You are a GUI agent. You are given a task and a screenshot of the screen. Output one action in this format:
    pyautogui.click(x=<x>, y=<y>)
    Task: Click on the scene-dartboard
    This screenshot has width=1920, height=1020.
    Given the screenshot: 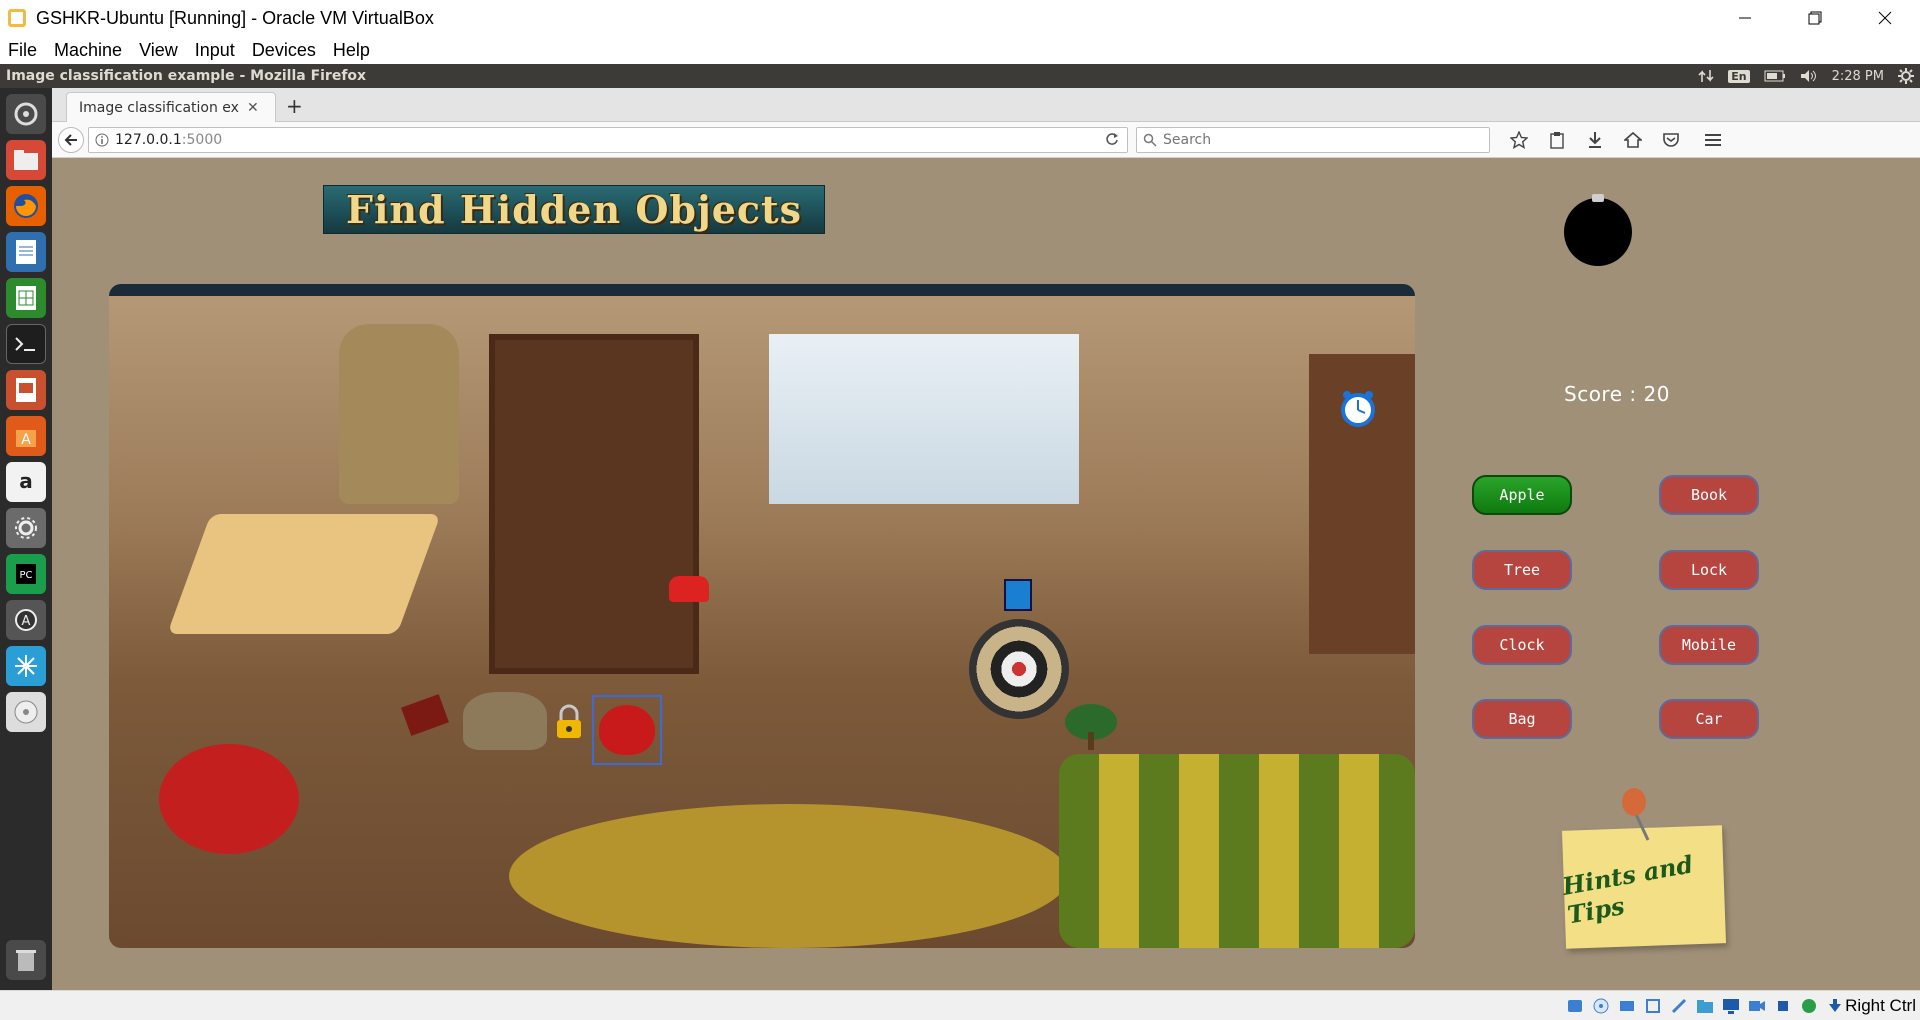 What is the action you would take?
    pyautogui.click(x=1019, y=669)
    